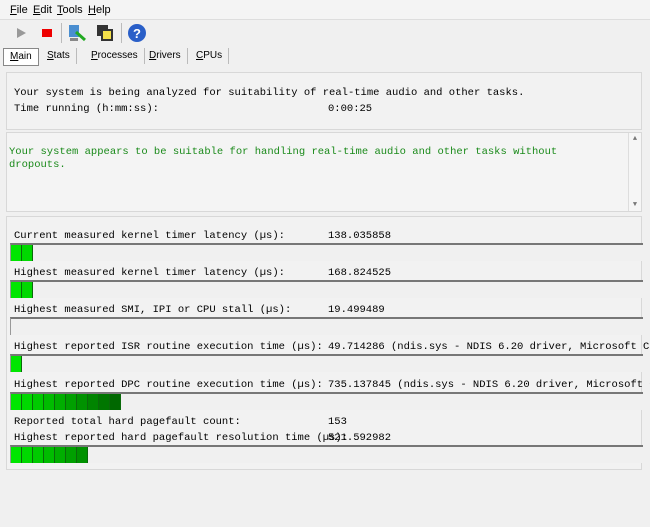  What do you see at coordinates (350, 109) in the screenshot?
I see `time-running-value: 0:00:25` at bounding box center [350, 109].